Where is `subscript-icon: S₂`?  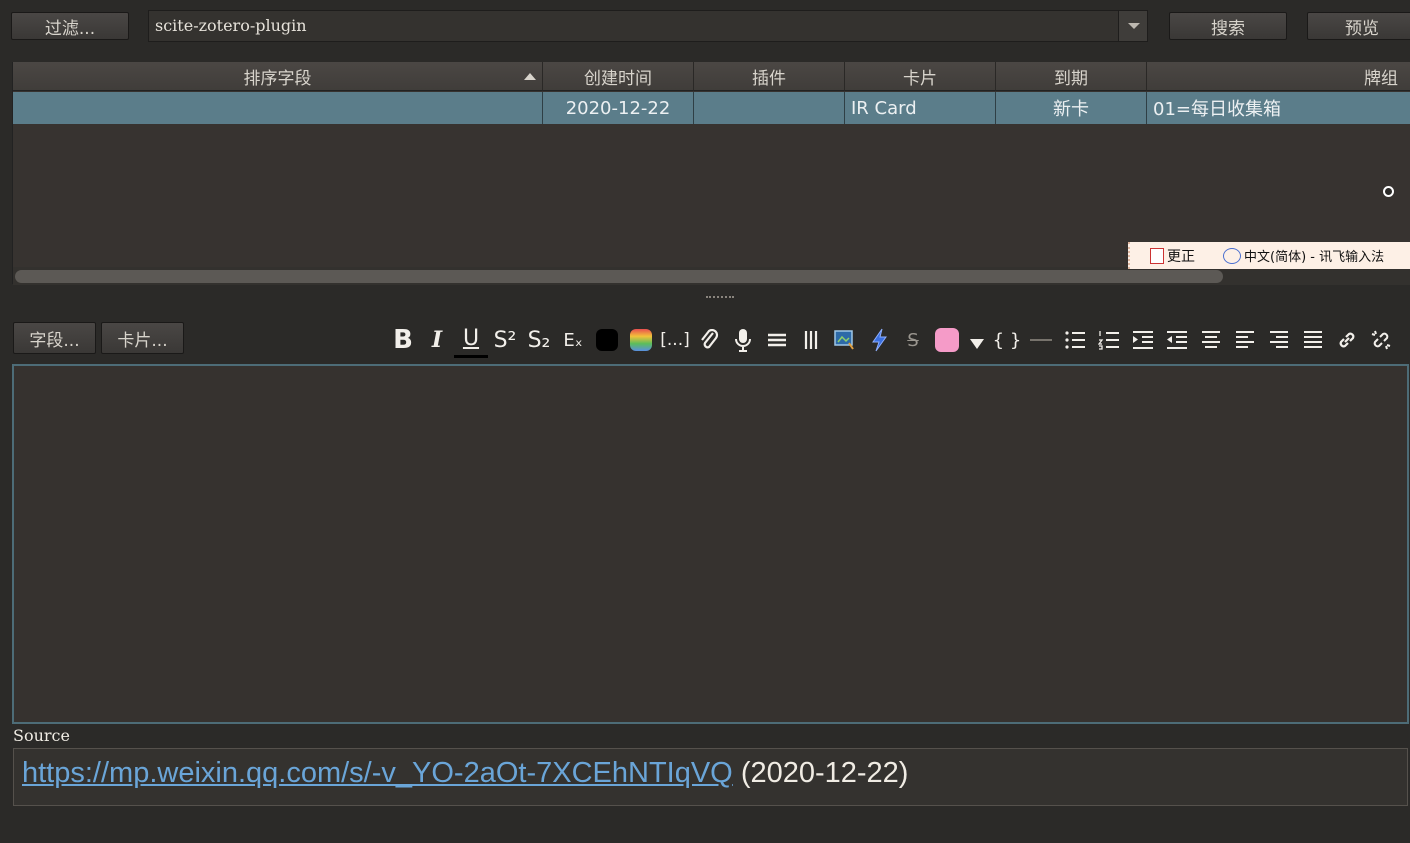
subscript-icon: S₂ is located at coordinates (539, 340).